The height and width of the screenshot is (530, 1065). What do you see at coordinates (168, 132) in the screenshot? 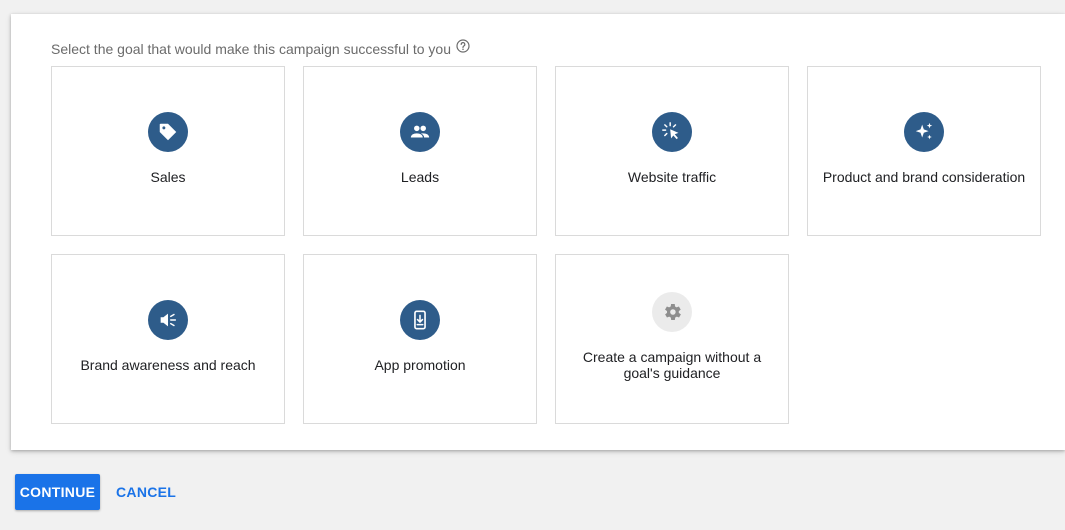
I see `tag-icon` at bounding box center [168, 132].